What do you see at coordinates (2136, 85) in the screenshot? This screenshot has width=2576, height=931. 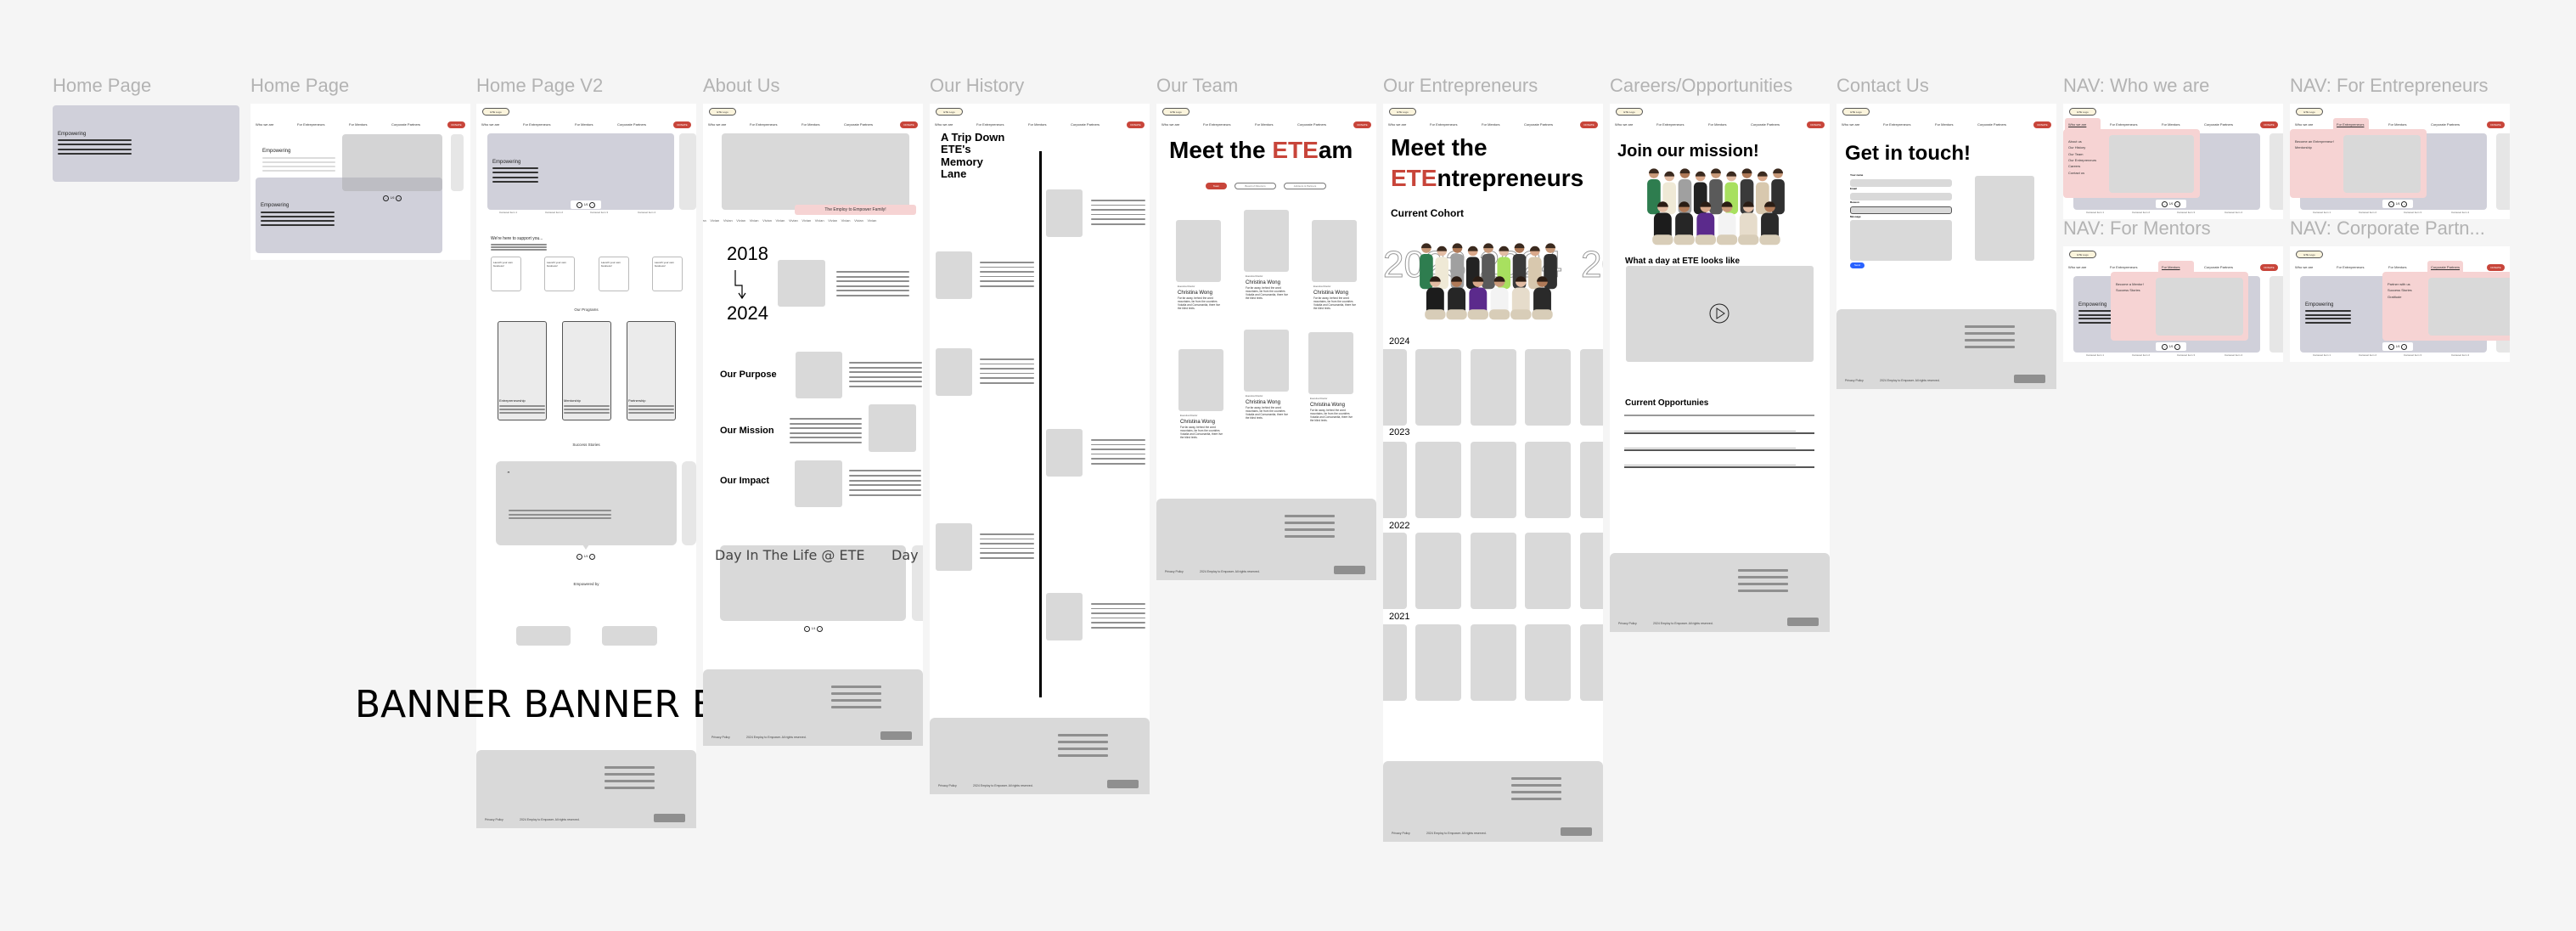 I see `frame-label: NAV: Who we are` at bounding box center [2136, 85].